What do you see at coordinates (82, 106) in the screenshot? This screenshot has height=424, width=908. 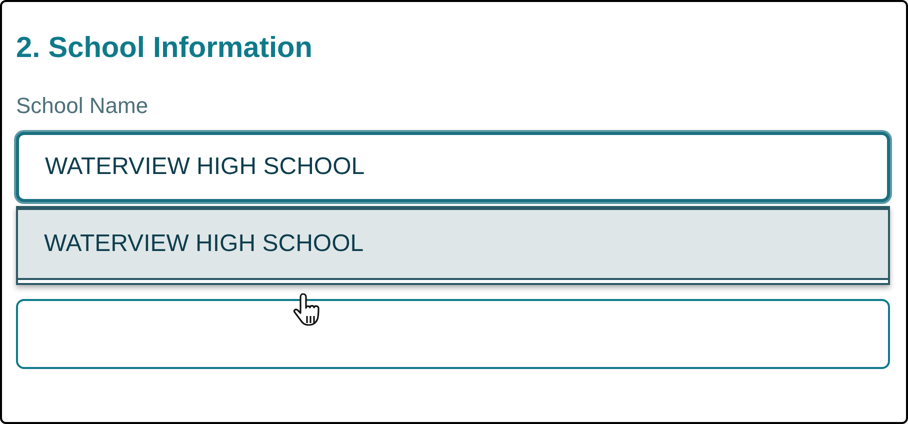 I see `field-label: School Name` at bounding box center [82, 106].